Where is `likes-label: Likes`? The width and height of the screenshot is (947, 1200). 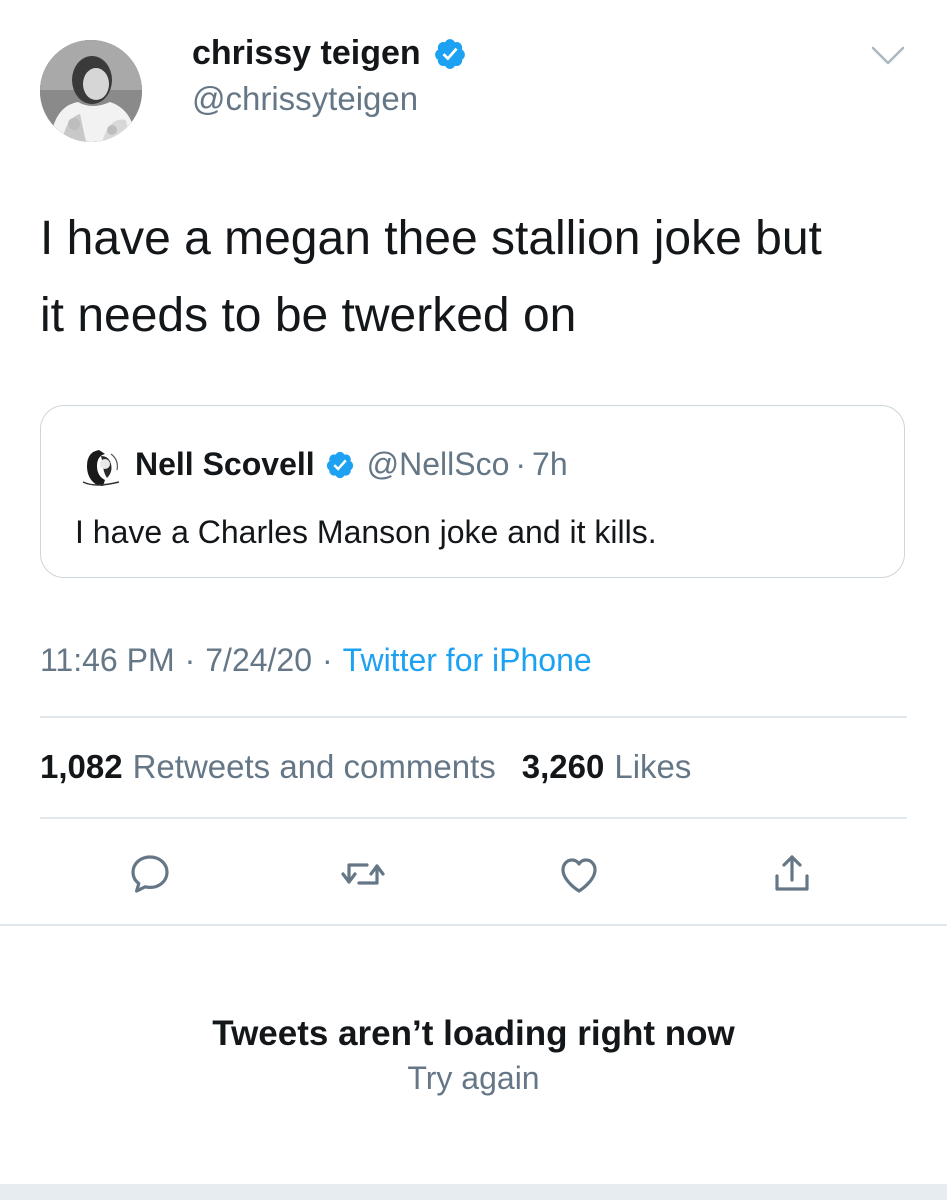 likes-label: Likes is located at coordinates (653, 766).